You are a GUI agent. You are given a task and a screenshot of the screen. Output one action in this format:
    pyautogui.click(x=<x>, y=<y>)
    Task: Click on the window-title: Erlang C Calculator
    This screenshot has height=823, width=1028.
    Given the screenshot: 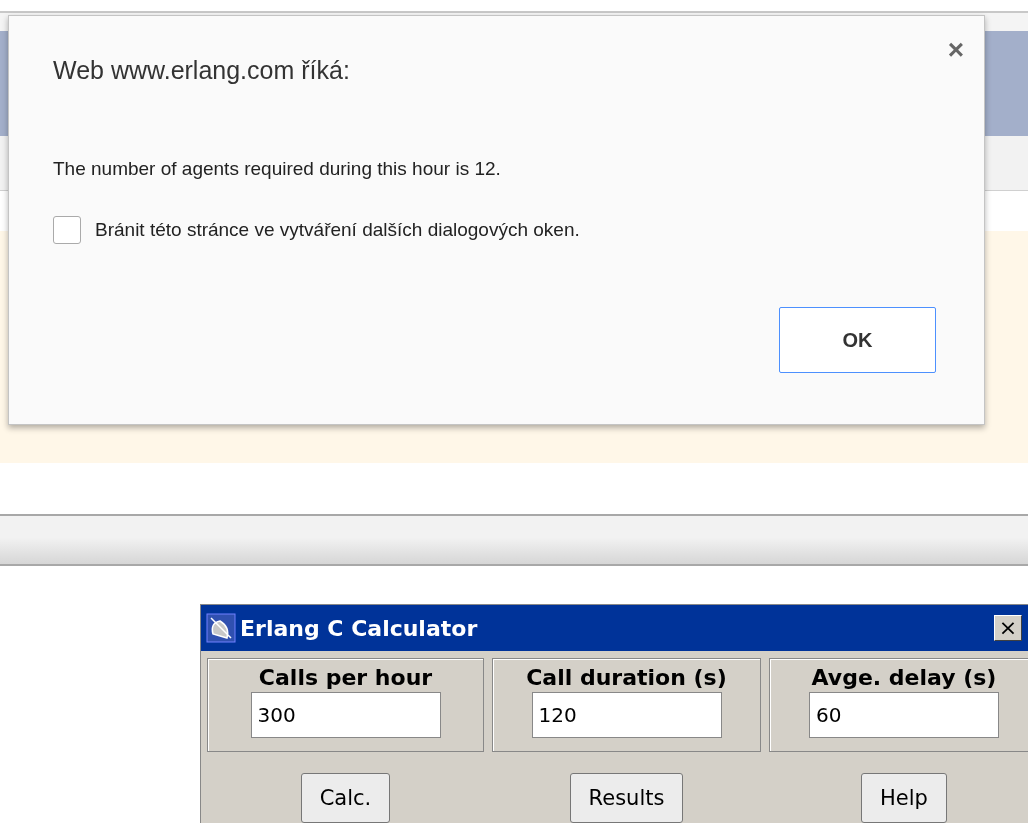 What is the action you would take?
    pyautogui.click(x=359, y=628)
    